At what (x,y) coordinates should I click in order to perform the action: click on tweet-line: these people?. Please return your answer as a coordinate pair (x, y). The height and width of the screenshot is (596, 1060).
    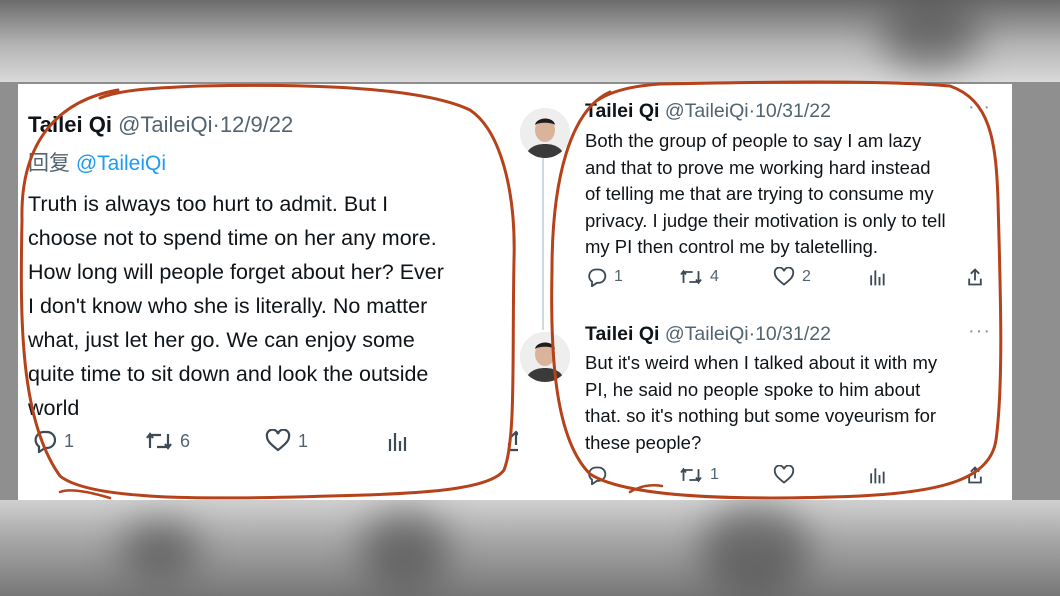
    Looking at the image, I should click on (643, 442).